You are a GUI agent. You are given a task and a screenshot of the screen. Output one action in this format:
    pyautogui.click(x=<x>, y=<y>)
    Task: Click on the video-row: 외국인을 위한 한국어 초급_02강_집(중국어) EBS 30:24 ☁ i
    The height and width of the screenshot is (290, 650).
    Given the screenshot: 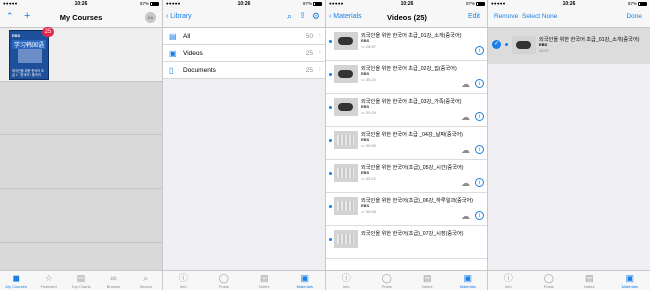 What is the action you would take?
    pyautogui.click(x=407, y=77)
    